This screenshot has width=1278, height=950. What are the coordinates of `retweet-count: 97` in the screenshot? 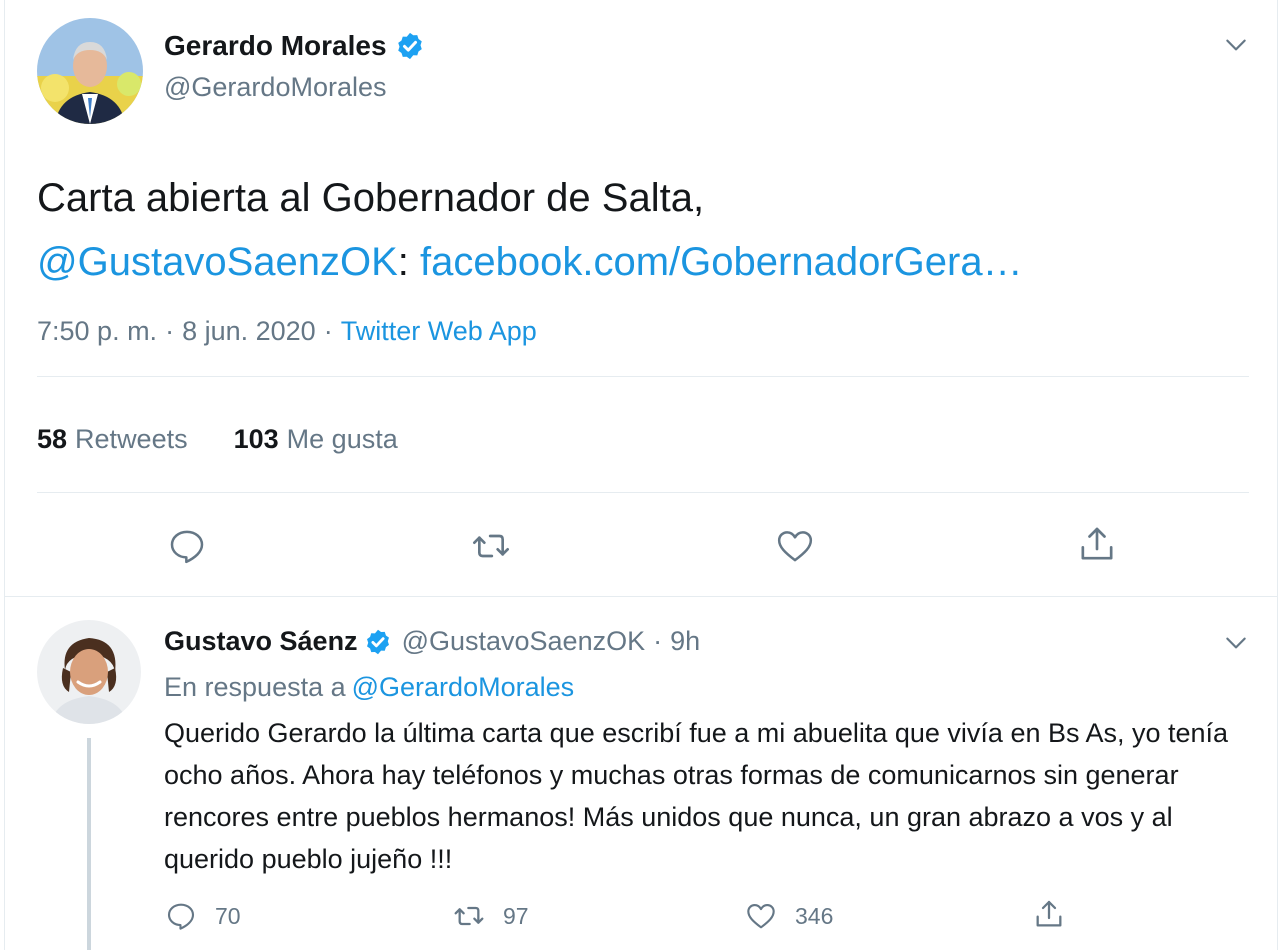 It's located at (516, 915).